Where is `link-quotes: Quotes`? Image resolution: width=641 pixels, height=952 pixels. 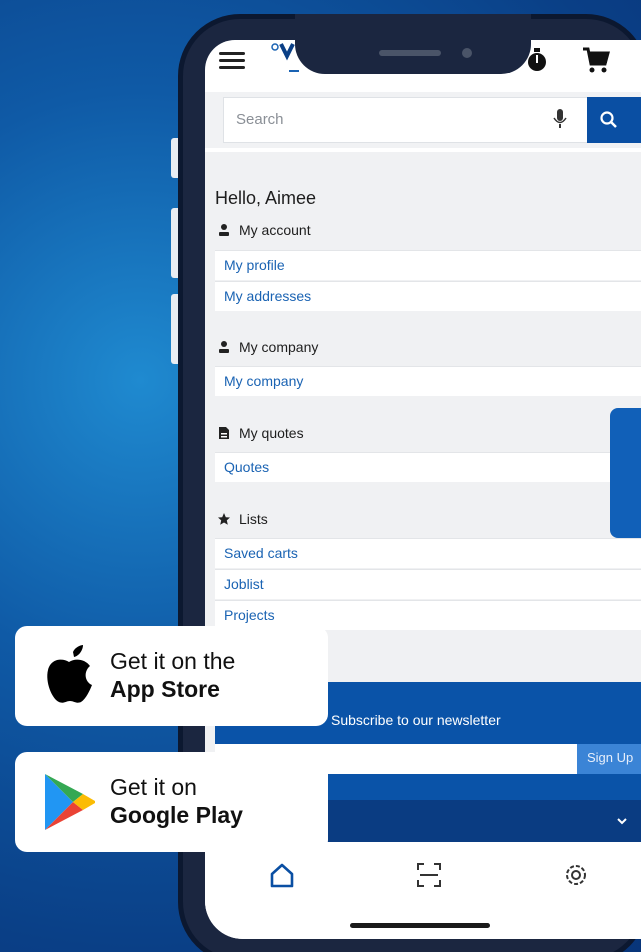 link-quotes: Quotes is located at coordinates (428, 467).